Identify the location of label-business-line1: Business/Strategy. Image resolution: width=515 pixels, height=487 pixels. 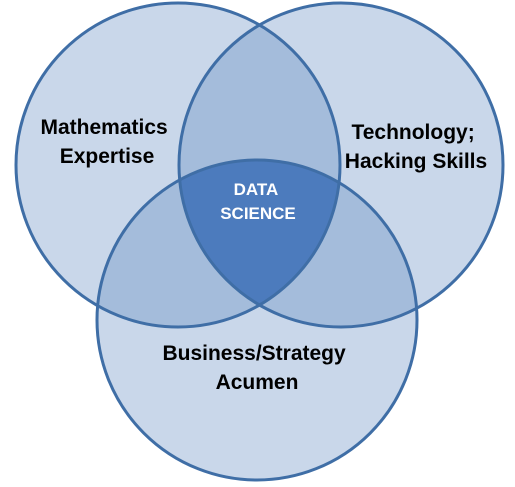
(254, 353).